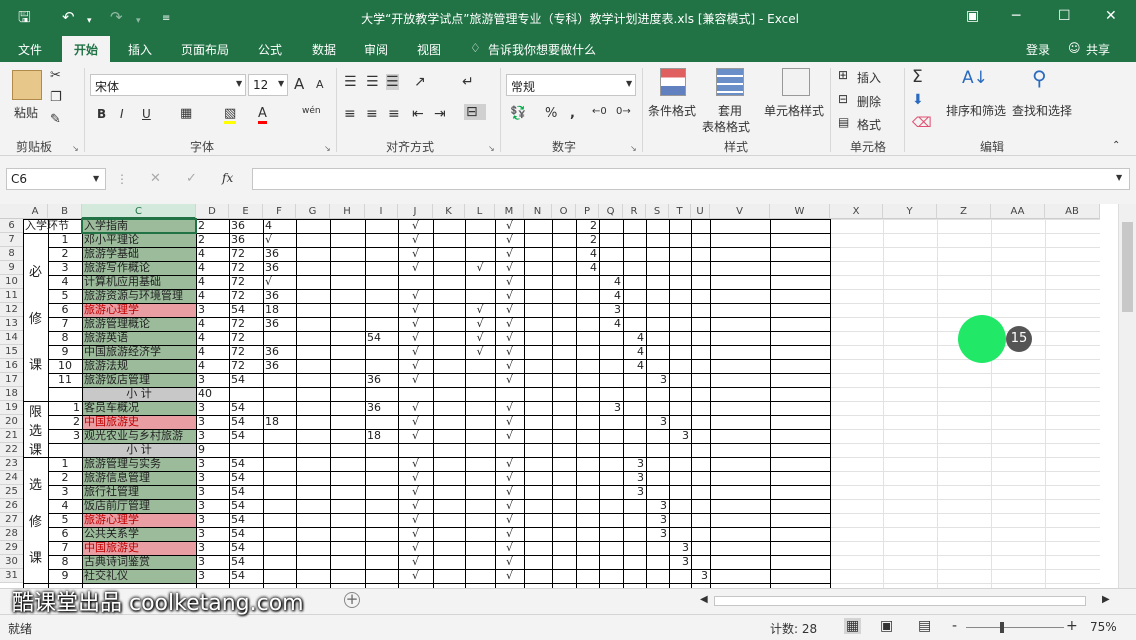 This screenshot has width=1136, height=640. I want to click on cell-u31: 3, so click(700, 576).